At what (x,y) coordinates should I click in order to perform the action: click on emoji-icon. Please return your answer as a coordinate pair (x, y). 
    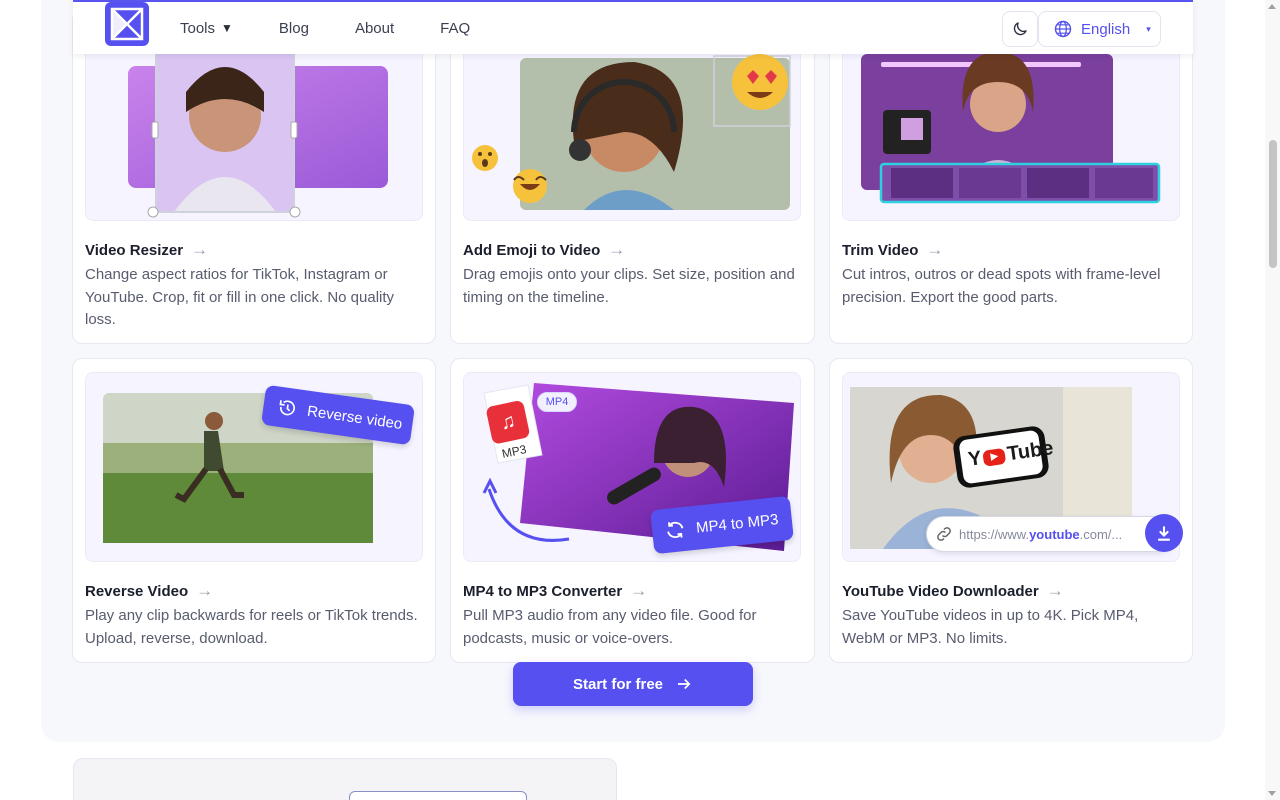
    Looking at the image, I should click on (631, 132).